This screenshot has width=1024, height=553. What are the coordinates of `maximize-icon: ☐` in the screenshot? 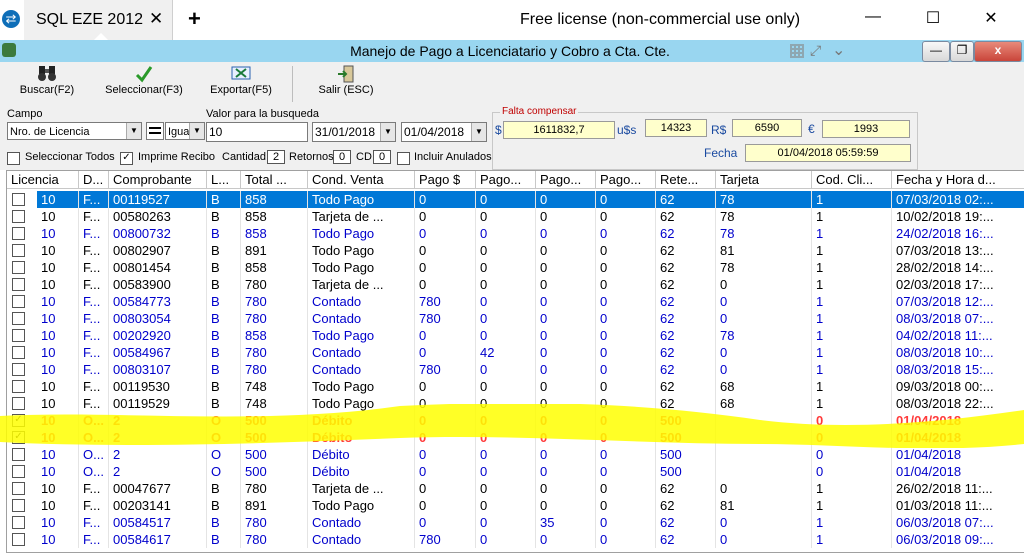 It's located at (933, 18).